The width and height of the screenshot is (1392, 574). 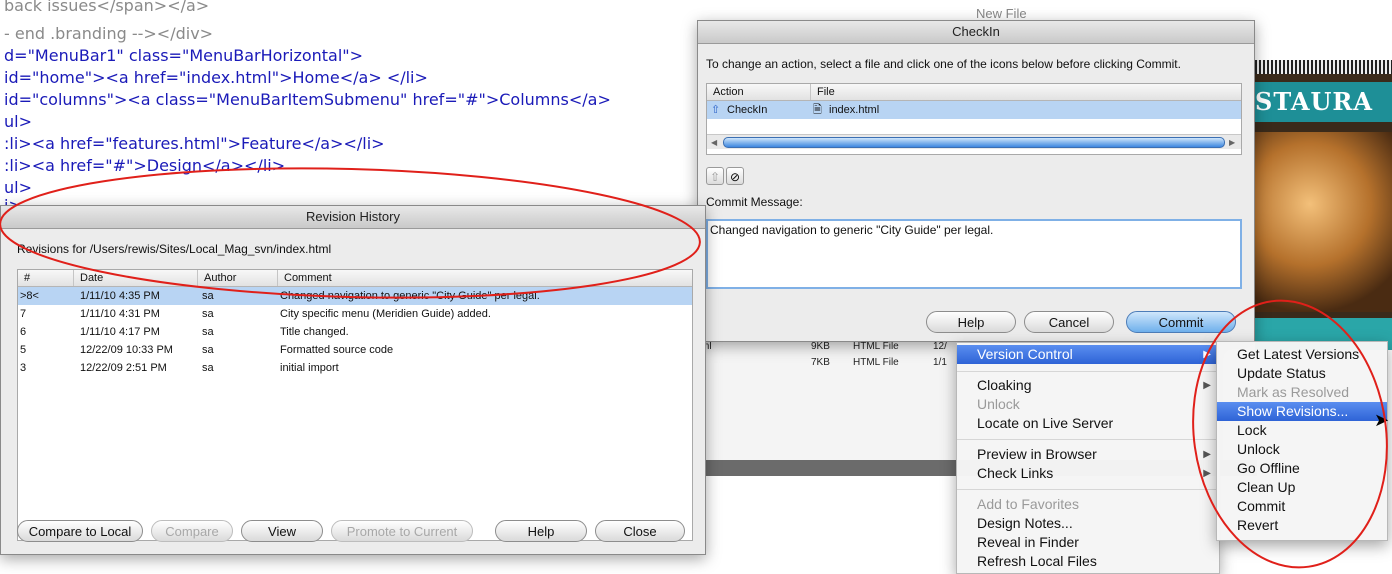 I want to click on revision-row: 3 12/22/09 2:51 PM sa initial import, so click(x=355, y=368).